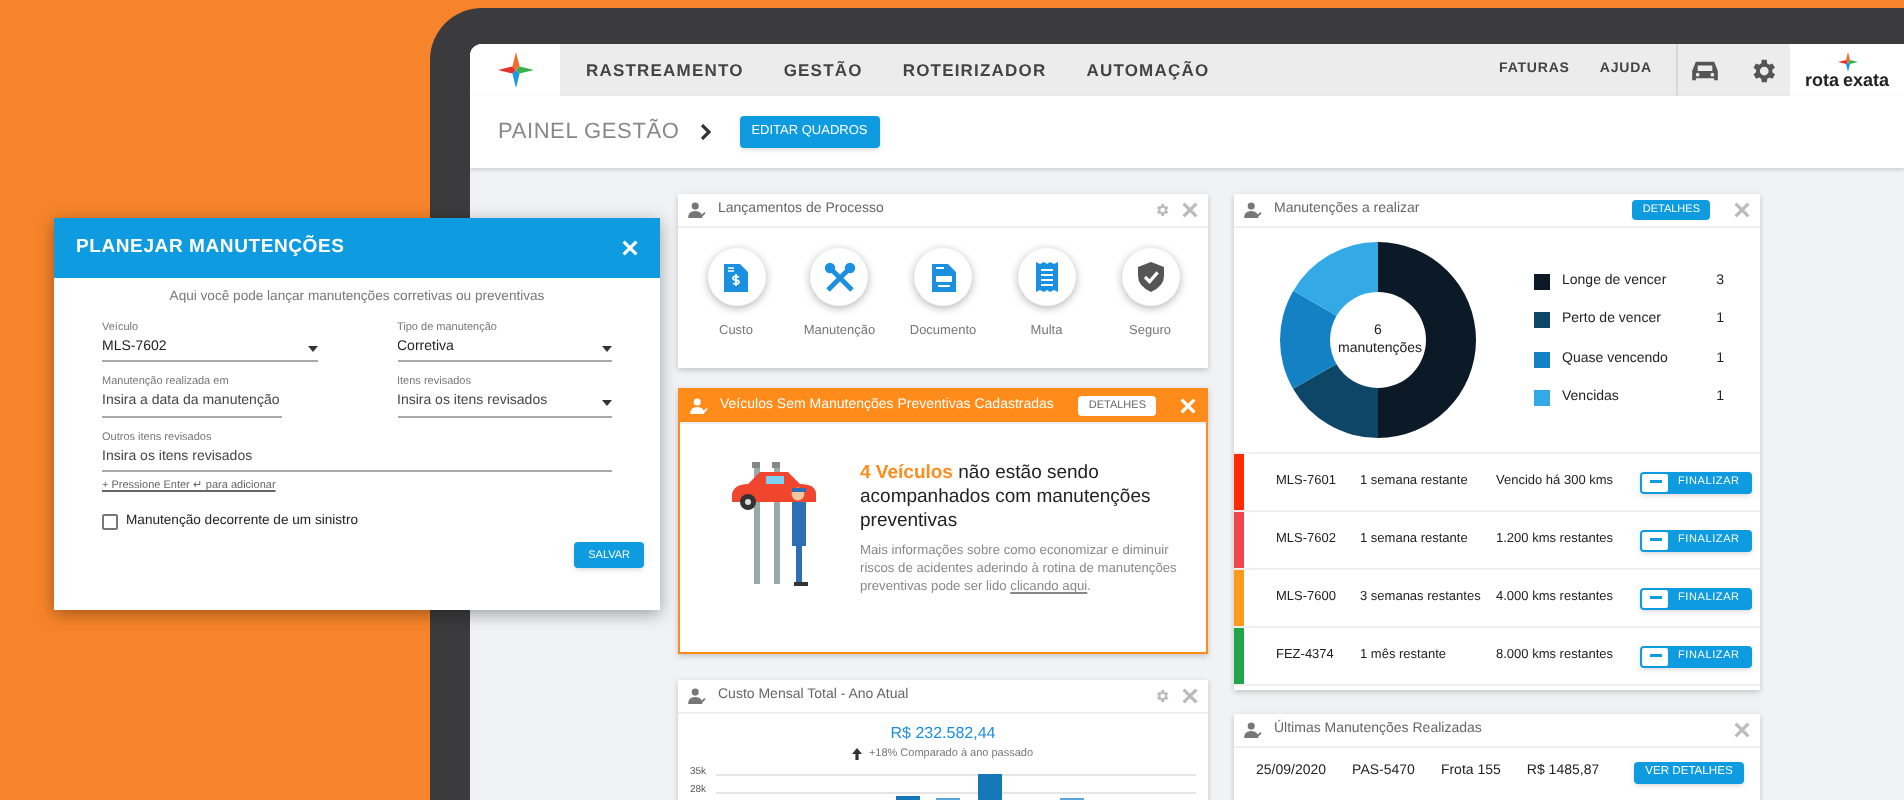 The width and height of the screenshot is (1904, 800). What do you see at coordinates (1006, 498) in the screenshot?
I see `alert-headline: 4 Veículos não estão sendo acompanhados com manutenções preventivas` at bounding box center [1006, 498].